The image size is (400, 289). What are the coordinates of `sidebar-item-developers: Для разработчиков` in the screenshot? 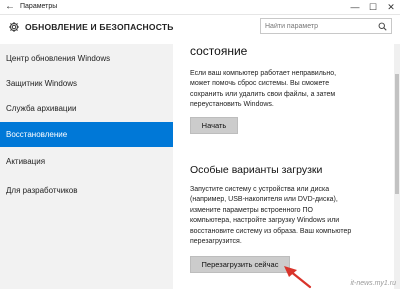 It's located at (86, 190).